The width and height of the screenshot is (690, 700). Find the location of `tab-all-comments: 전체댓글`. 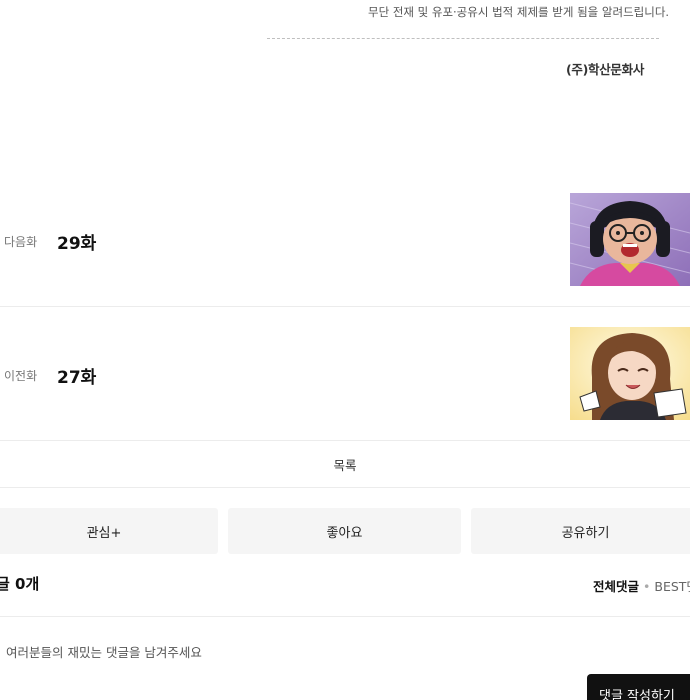

tab-all-comments: 전체댓글 is located at coordinates (616, 586).